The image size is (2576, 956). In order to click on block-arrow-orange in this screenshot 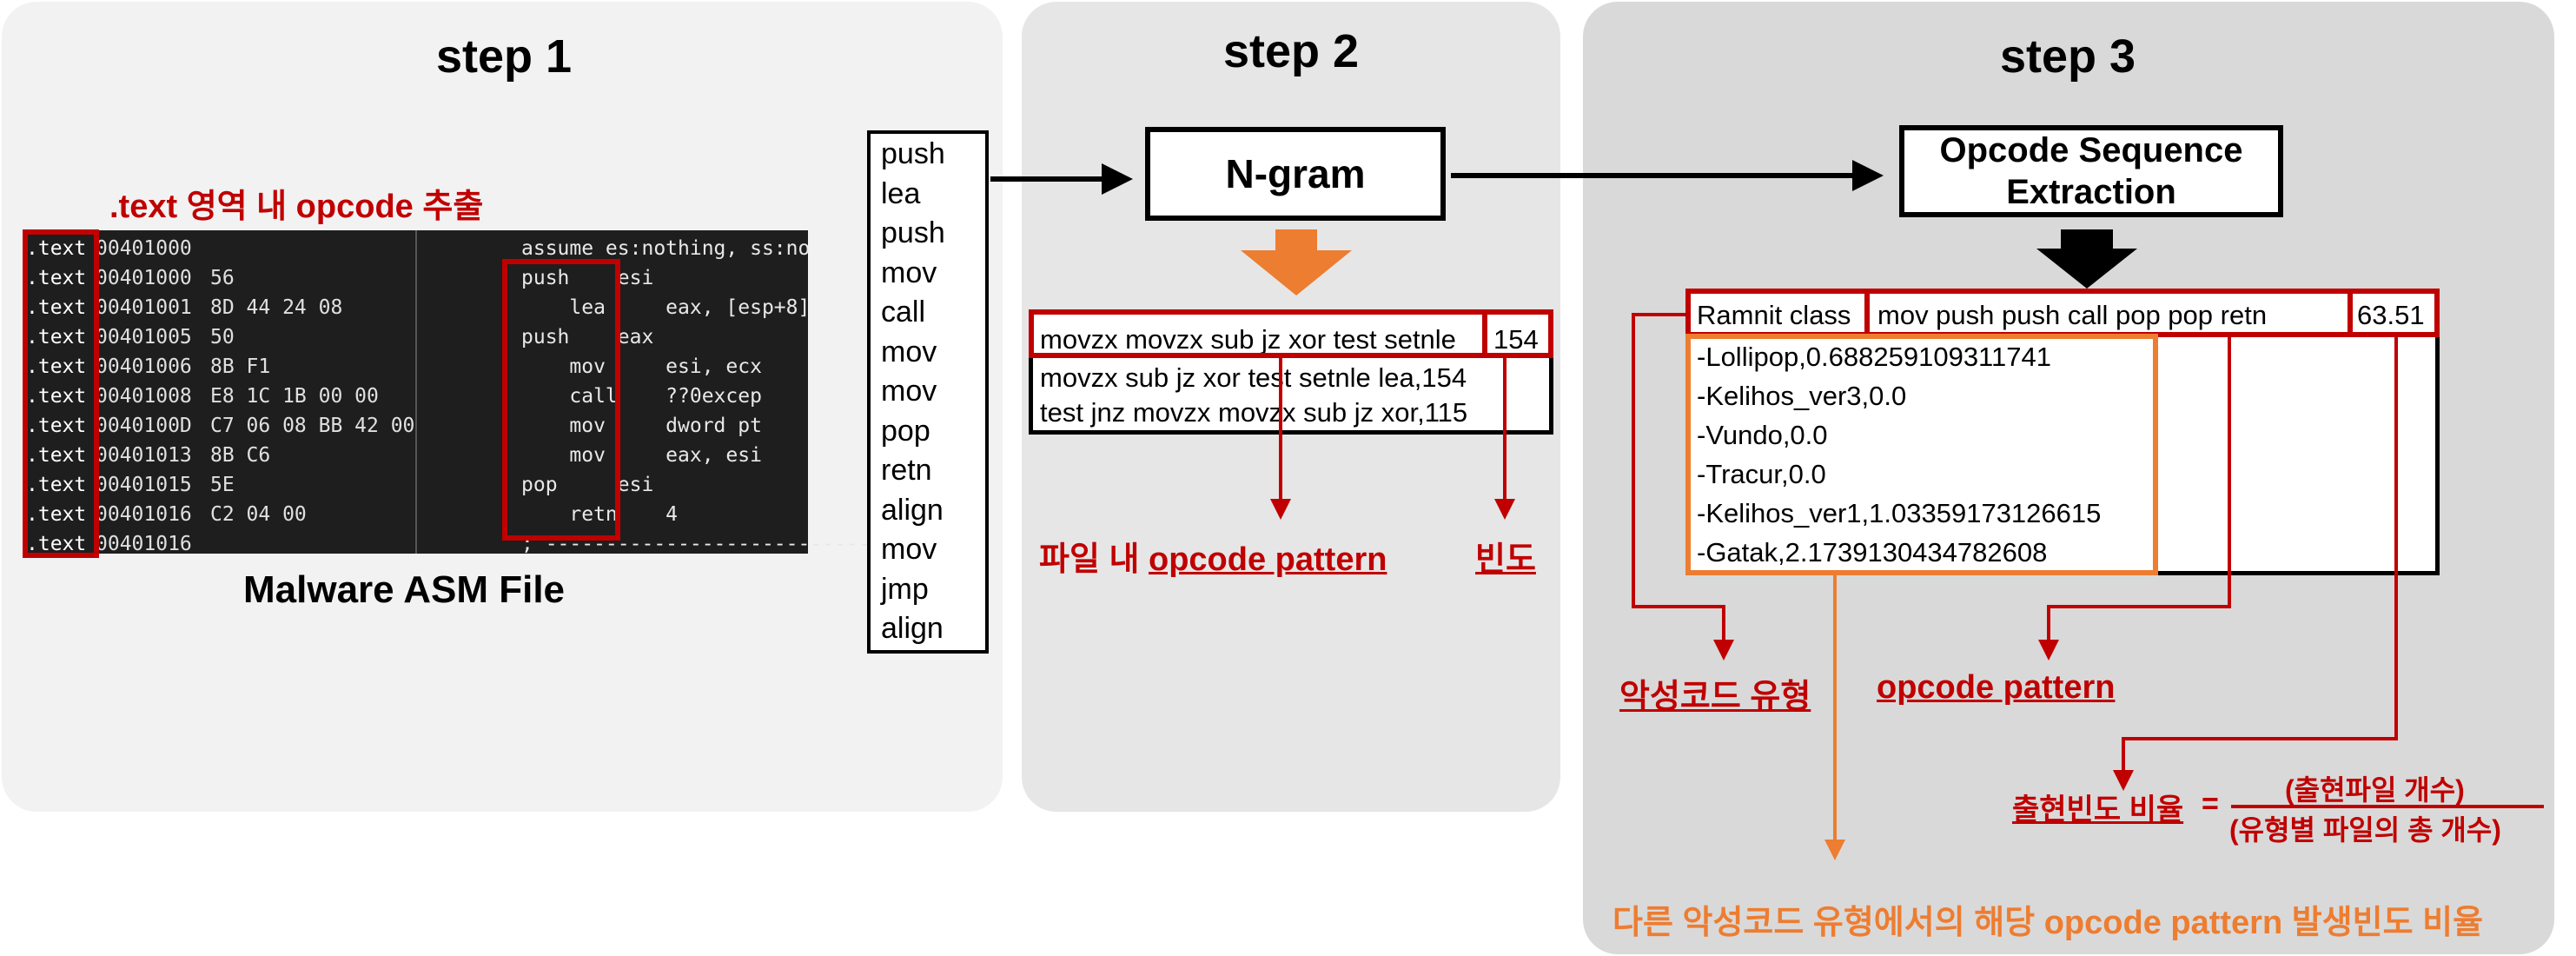, I will do `click(1296, 262)`.